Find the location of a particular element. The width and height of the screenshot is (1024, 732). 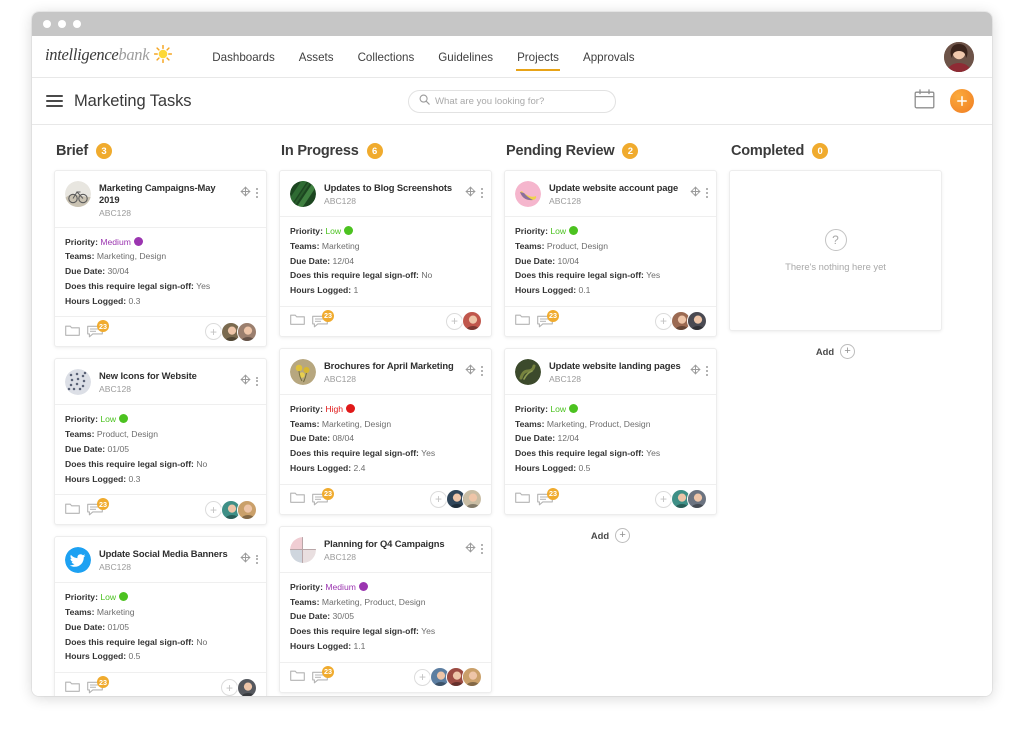

card-title: New Icons for Website is located at coordinates (148, 376).